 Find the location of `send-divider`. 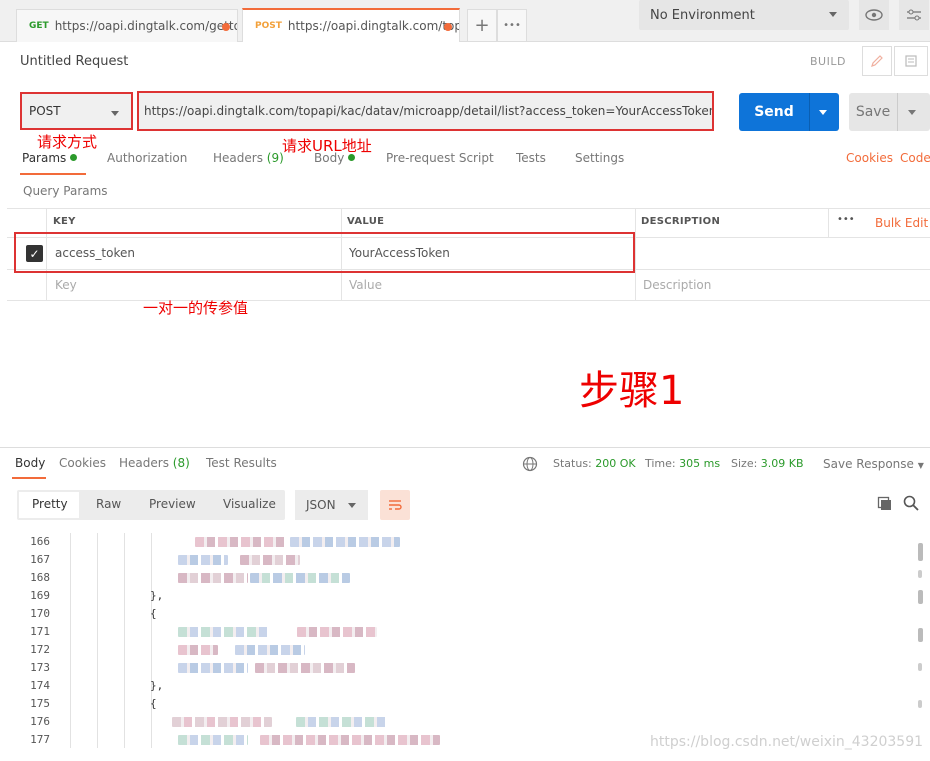

send-divider is located at coordinates (809, 112).